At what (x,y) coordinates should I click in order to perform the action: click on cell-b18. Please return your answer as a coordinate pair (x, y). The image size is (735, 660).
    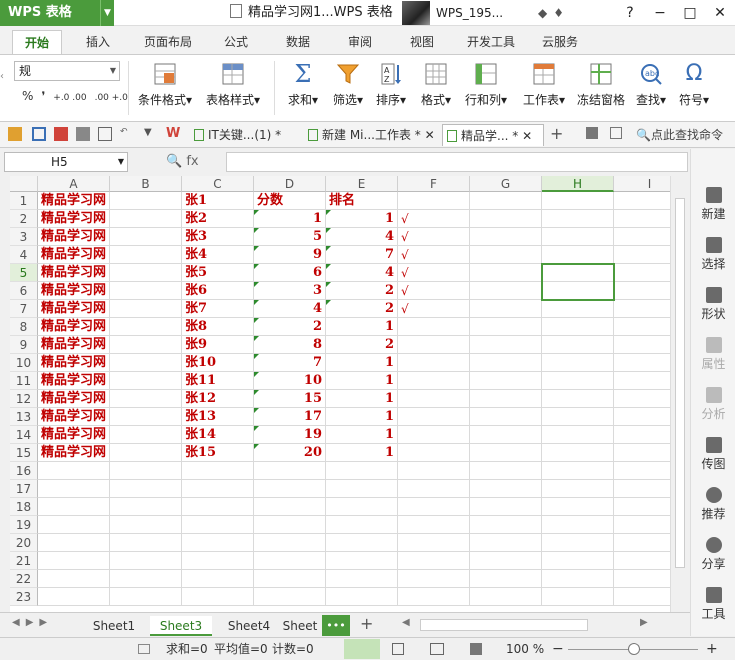
    Looking at the image, I should click on (146, 507).